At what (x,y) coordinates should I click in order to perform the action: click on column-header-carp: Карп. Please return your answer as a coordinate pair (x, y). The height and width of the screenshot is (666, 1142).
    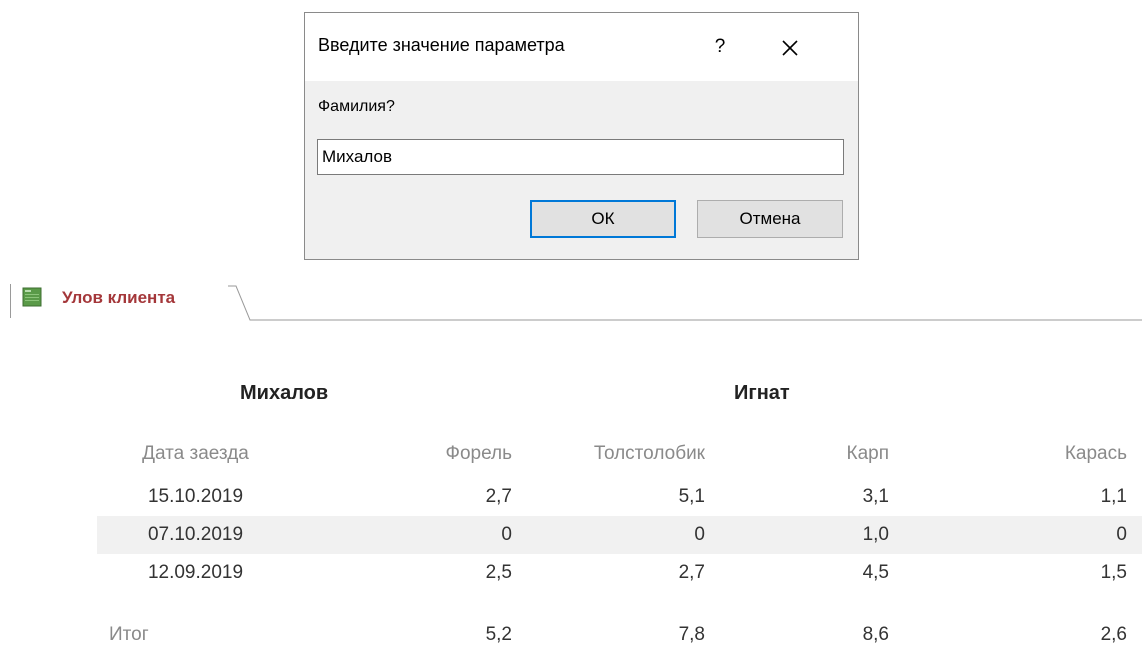
    Looking at the image, I should click on (868, 453).